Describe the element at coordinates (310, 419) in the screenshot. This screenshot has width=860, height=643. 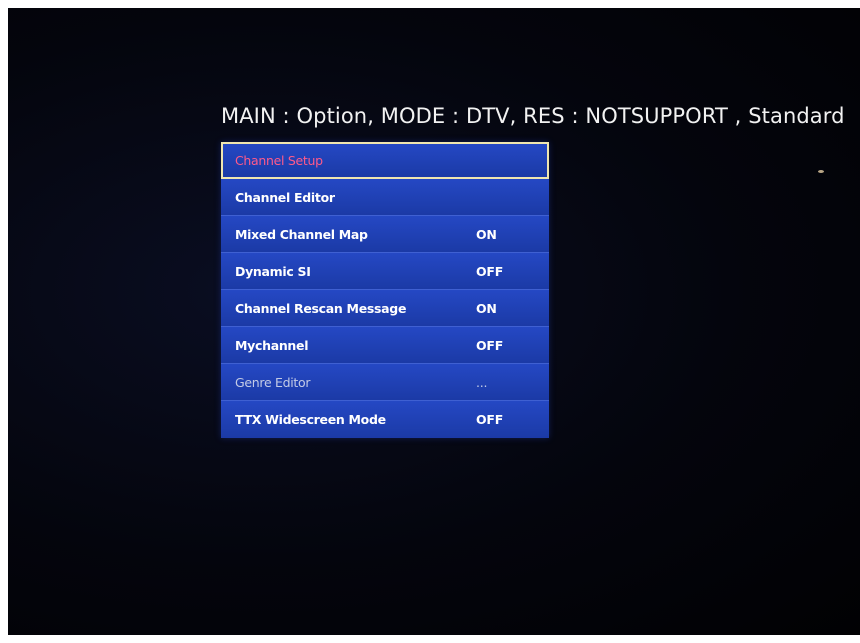
I see `menu-item-label: TTX Widescreen Mode` at that location.